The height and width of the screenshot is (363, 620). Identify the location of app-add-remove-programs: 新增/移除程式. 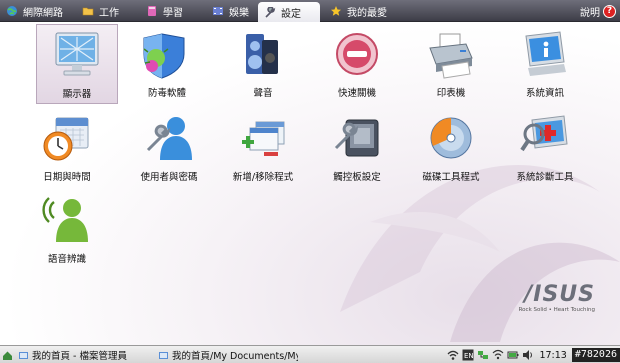
(263, 148).